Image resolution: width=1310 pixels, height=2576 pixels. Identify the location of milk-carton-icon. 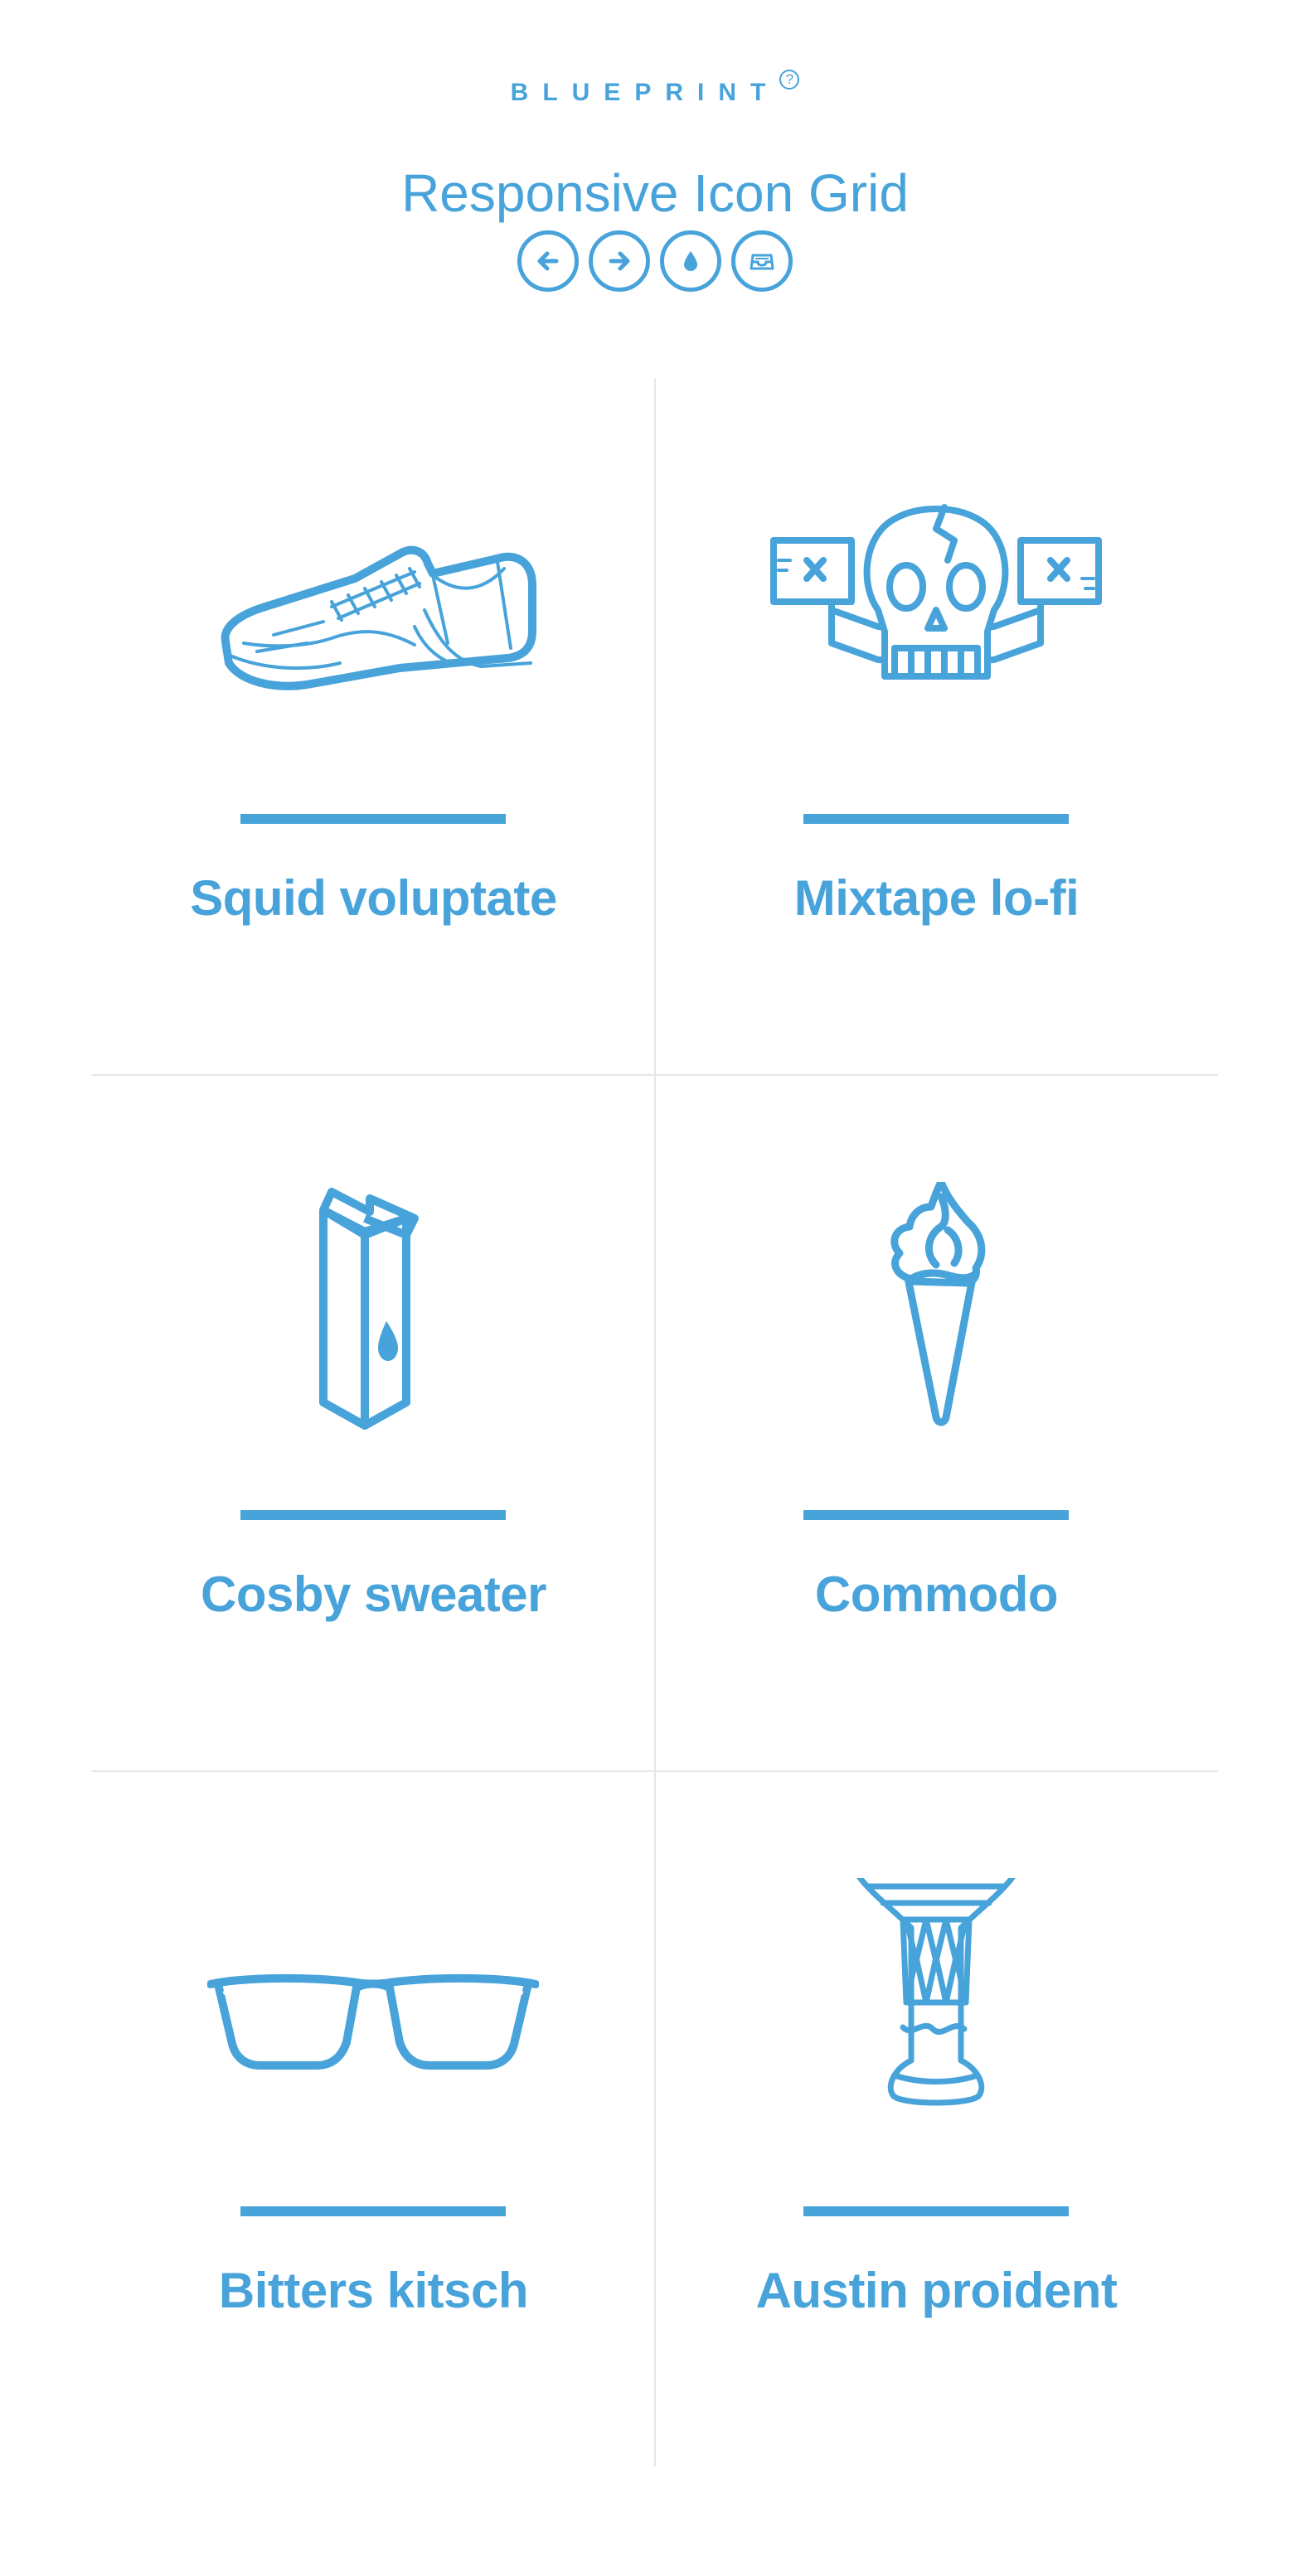
(369, 1309).